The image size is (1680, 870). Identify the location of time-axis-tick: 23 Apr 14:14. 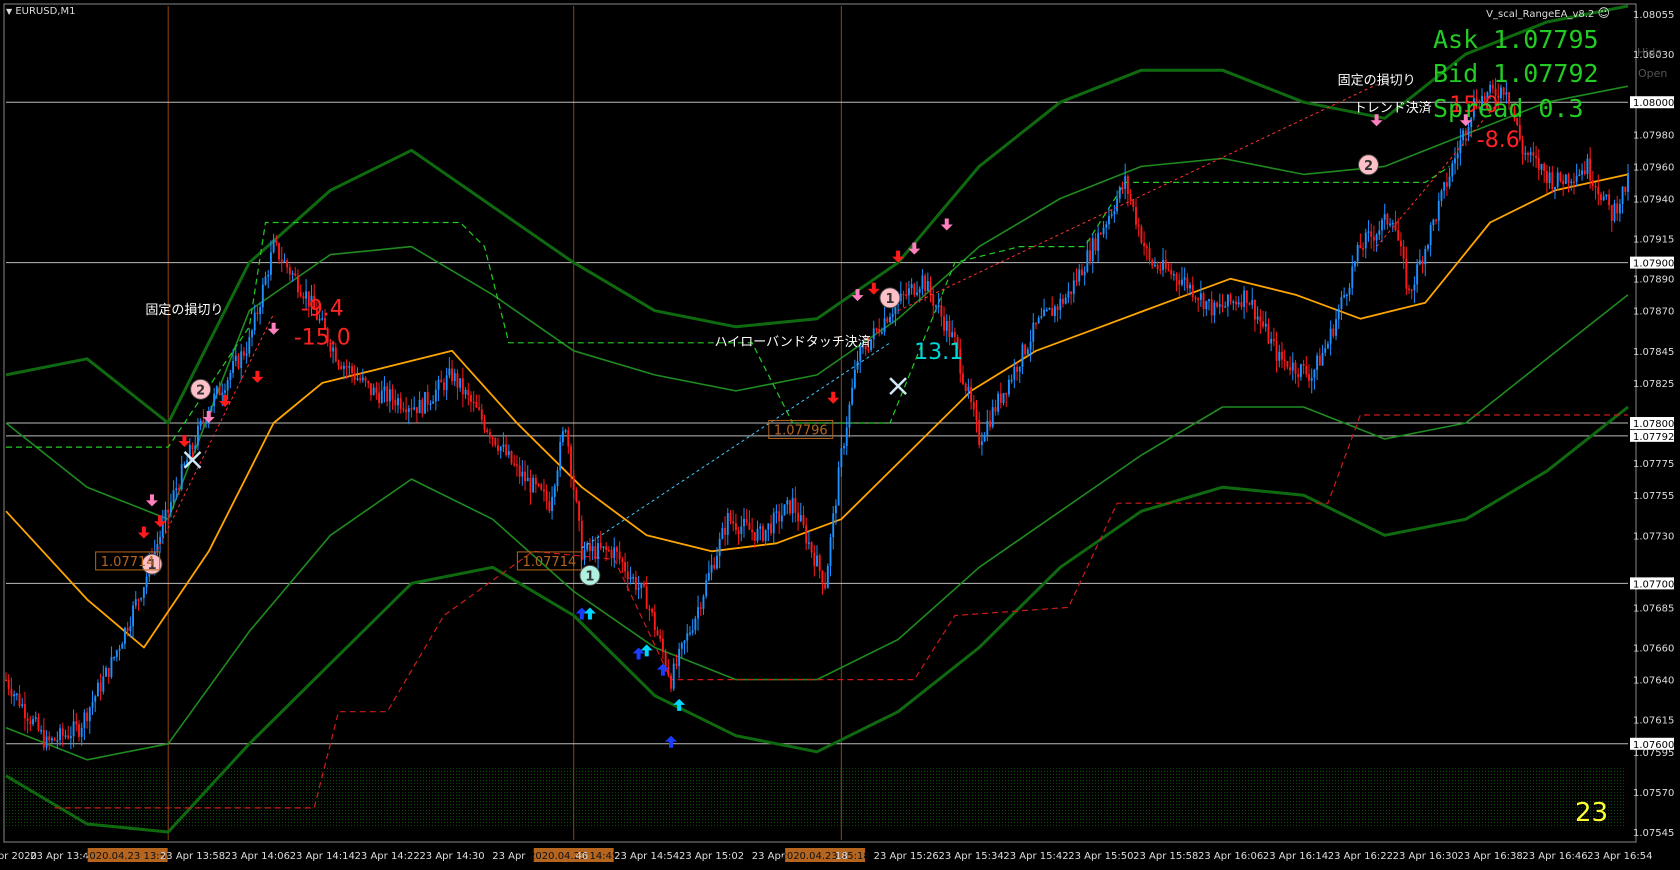
(322, 856).